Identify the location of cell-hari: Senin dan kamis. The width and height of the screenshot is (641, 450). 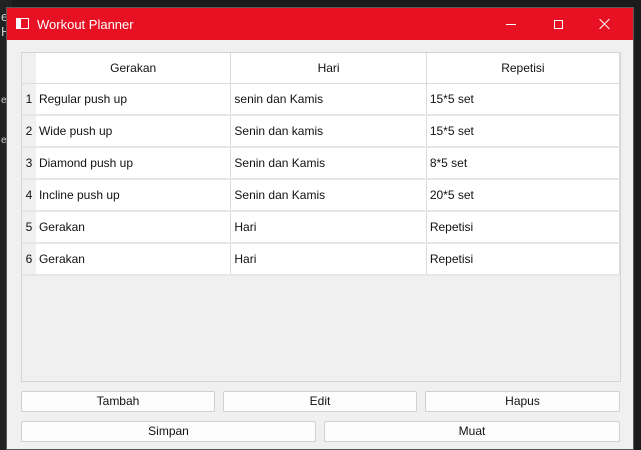
(328, 131).